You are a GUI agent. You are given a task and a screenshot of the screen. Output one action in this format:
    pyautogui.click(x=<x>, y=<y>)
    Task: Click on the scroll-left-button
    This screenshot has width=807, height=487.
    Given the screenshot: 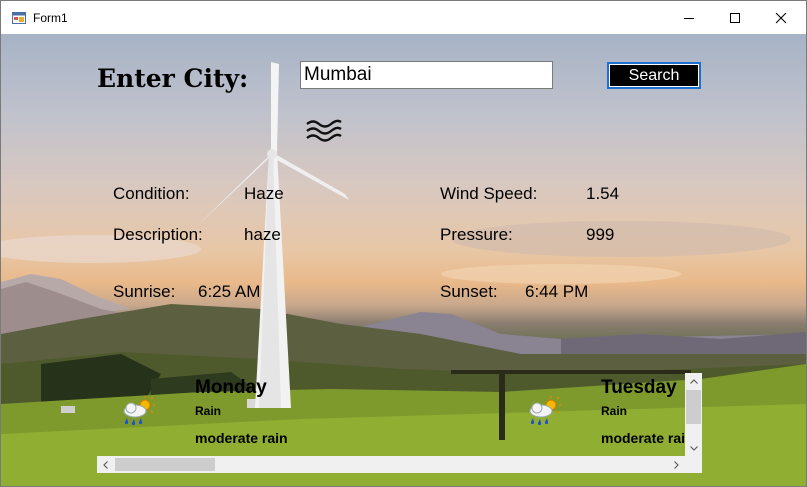 What is the action you would take?
    pyautogui.click(x=105, y=464)
    